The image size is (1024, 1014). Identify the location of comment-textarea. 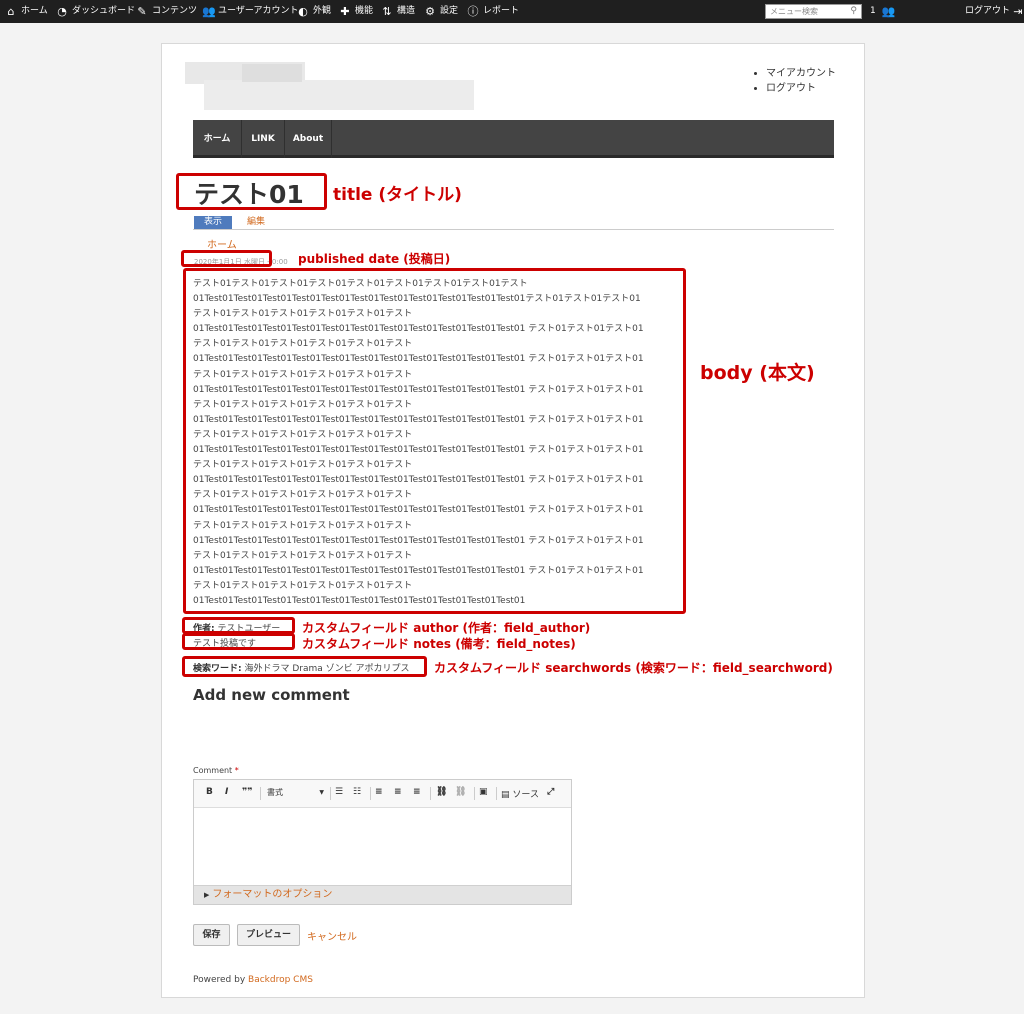
(382, 841).